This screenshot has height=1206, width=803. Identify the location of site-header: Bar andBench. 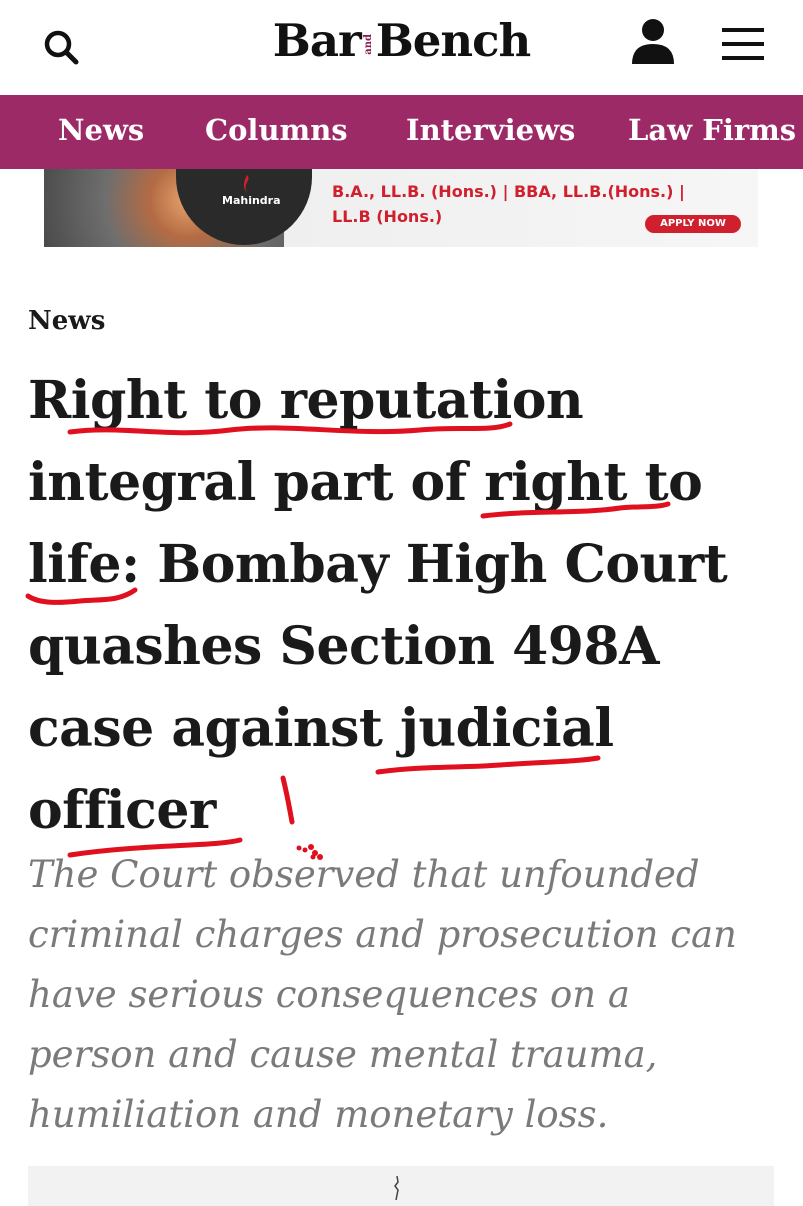
(401, 47).